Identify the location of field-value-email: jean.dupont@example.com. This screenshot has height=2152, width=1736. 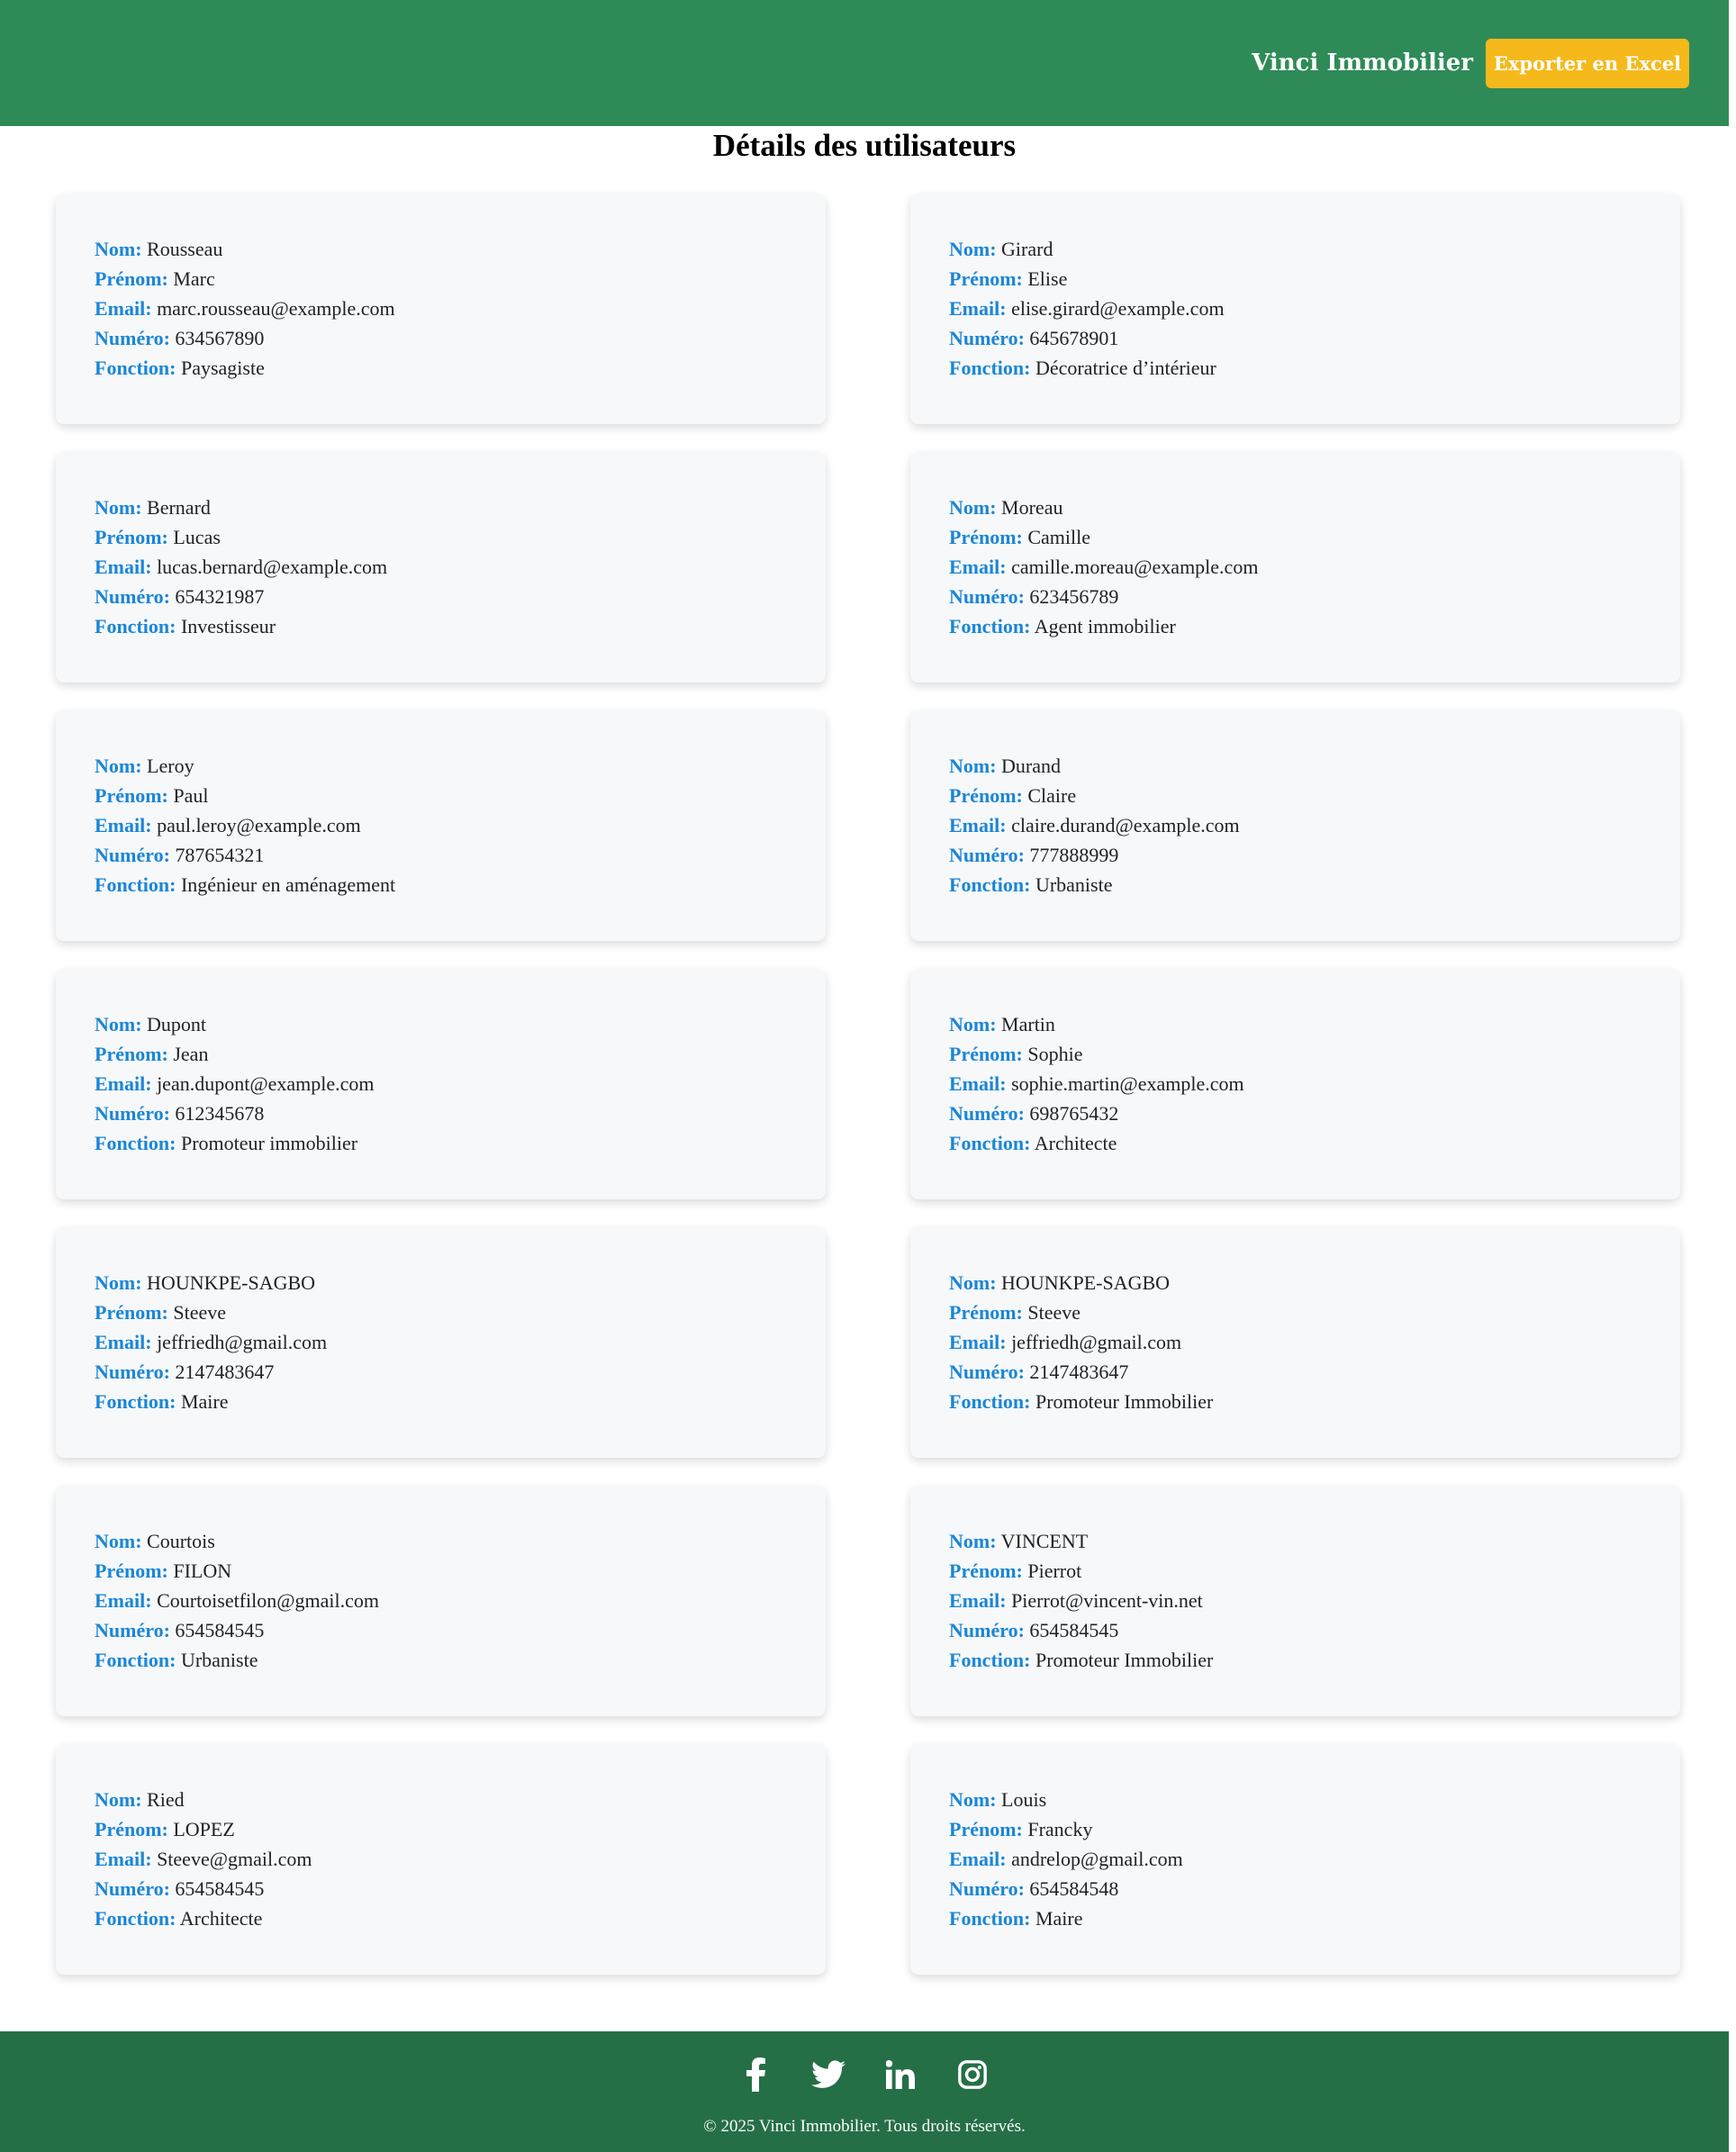
(266, 1083).